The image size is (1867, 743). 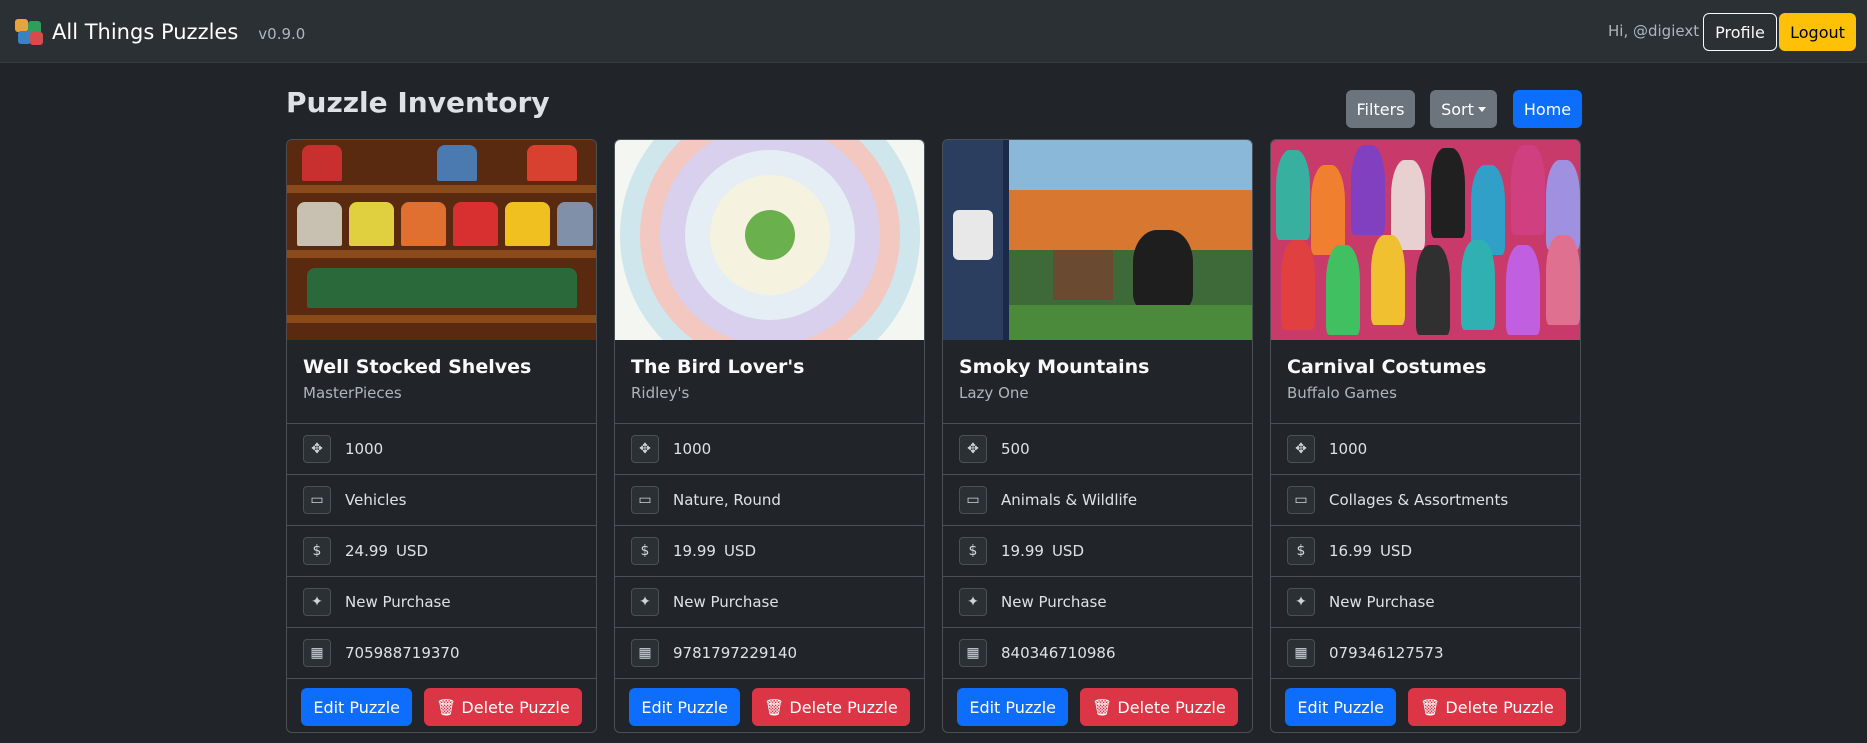 I want to click on brand-link: All Things Puzzles v0.9.0, so click(x=160, y=32).